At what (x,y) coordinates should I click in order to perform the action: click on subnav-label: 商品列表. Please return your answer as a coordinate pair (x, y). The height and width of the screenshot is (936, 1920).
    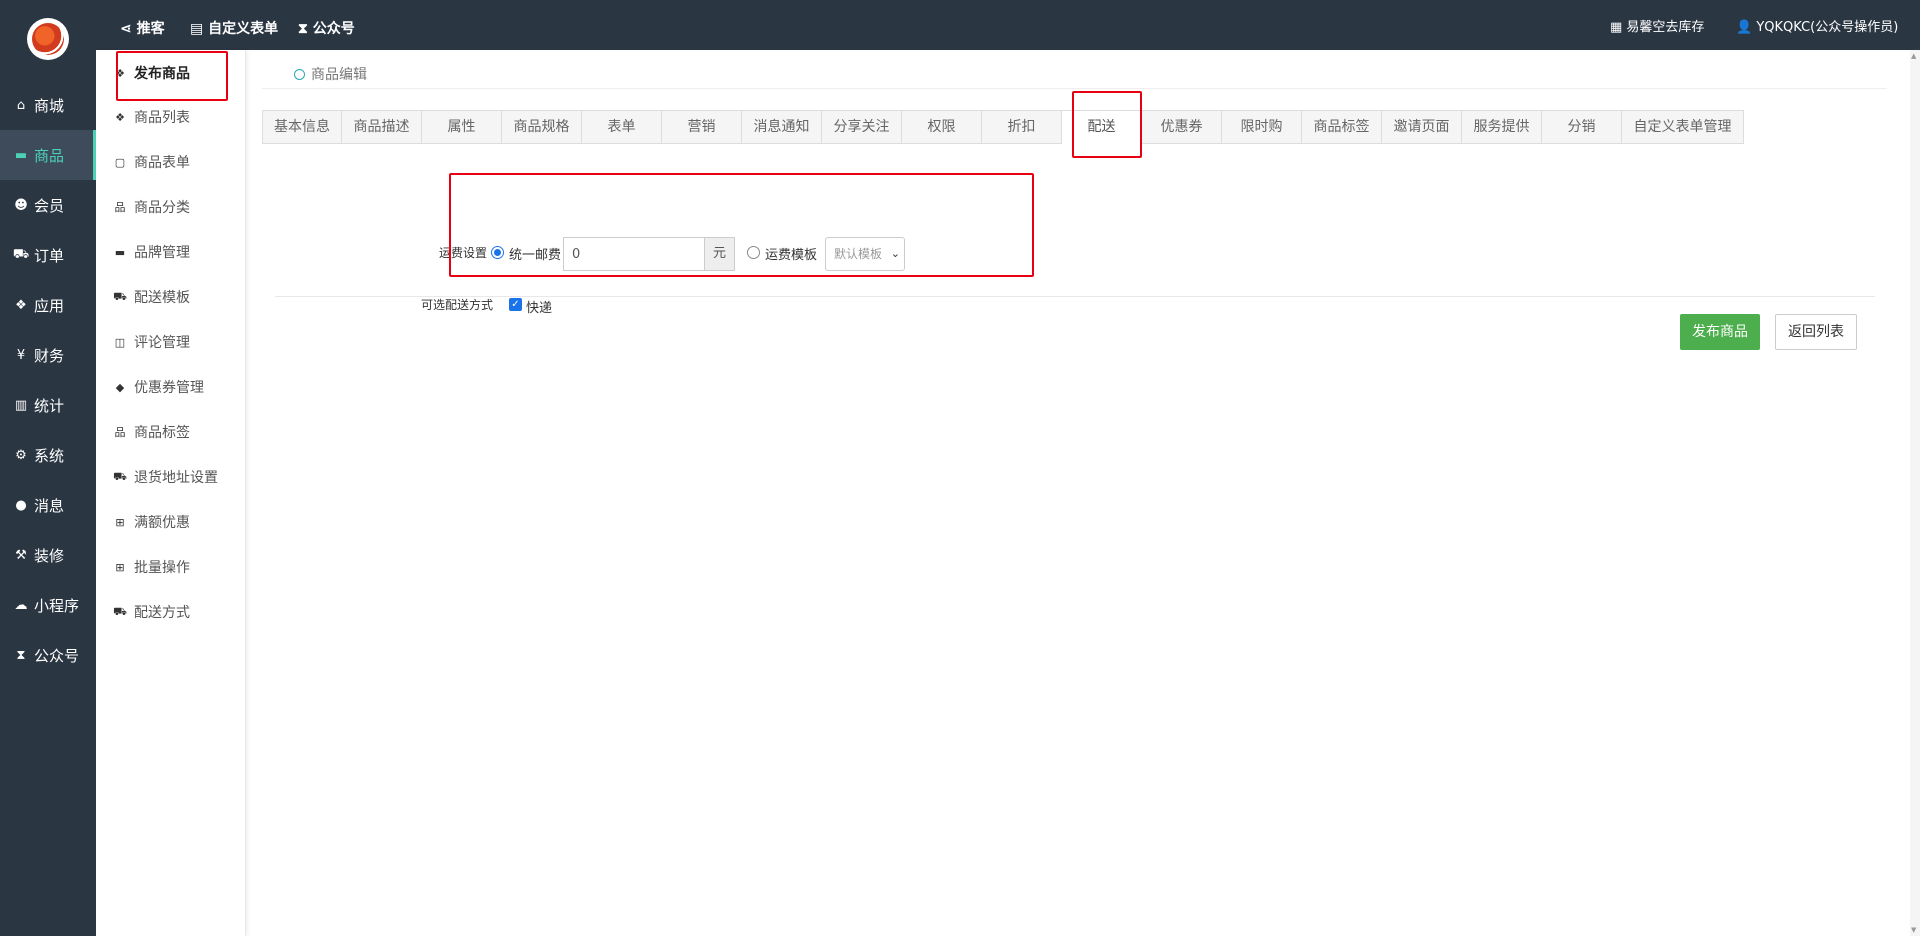
    Looking at the image, I should click on (162, 118).